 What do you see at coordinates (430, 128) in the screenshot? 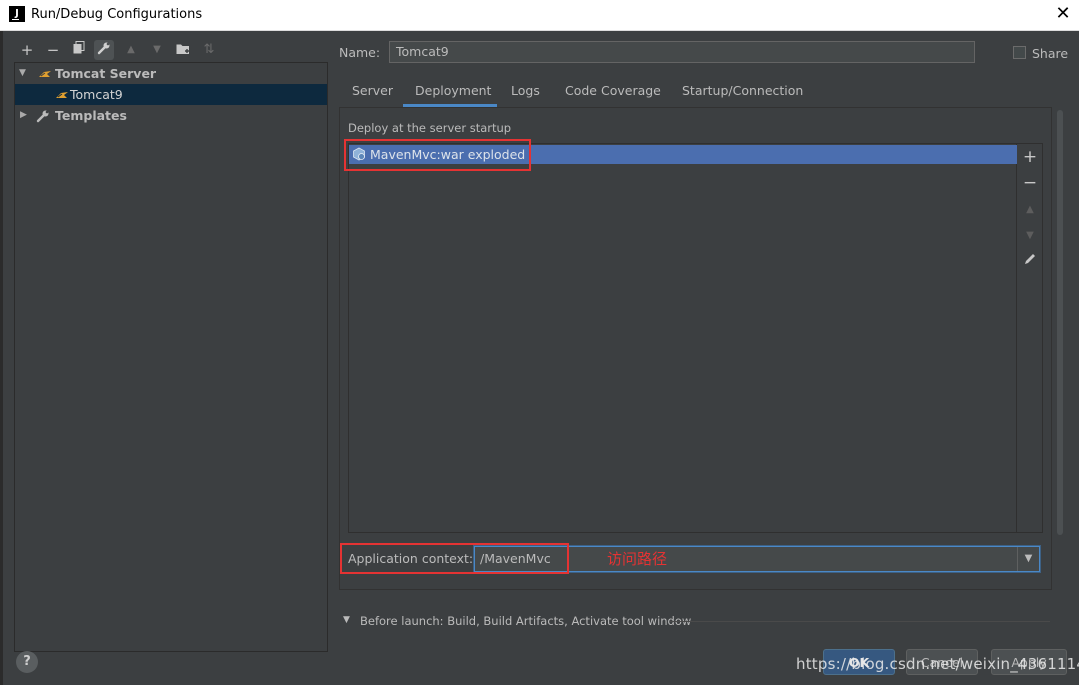
I see `deploy-group-label: Deploy at the server startup` at bounding box center [430, 128].